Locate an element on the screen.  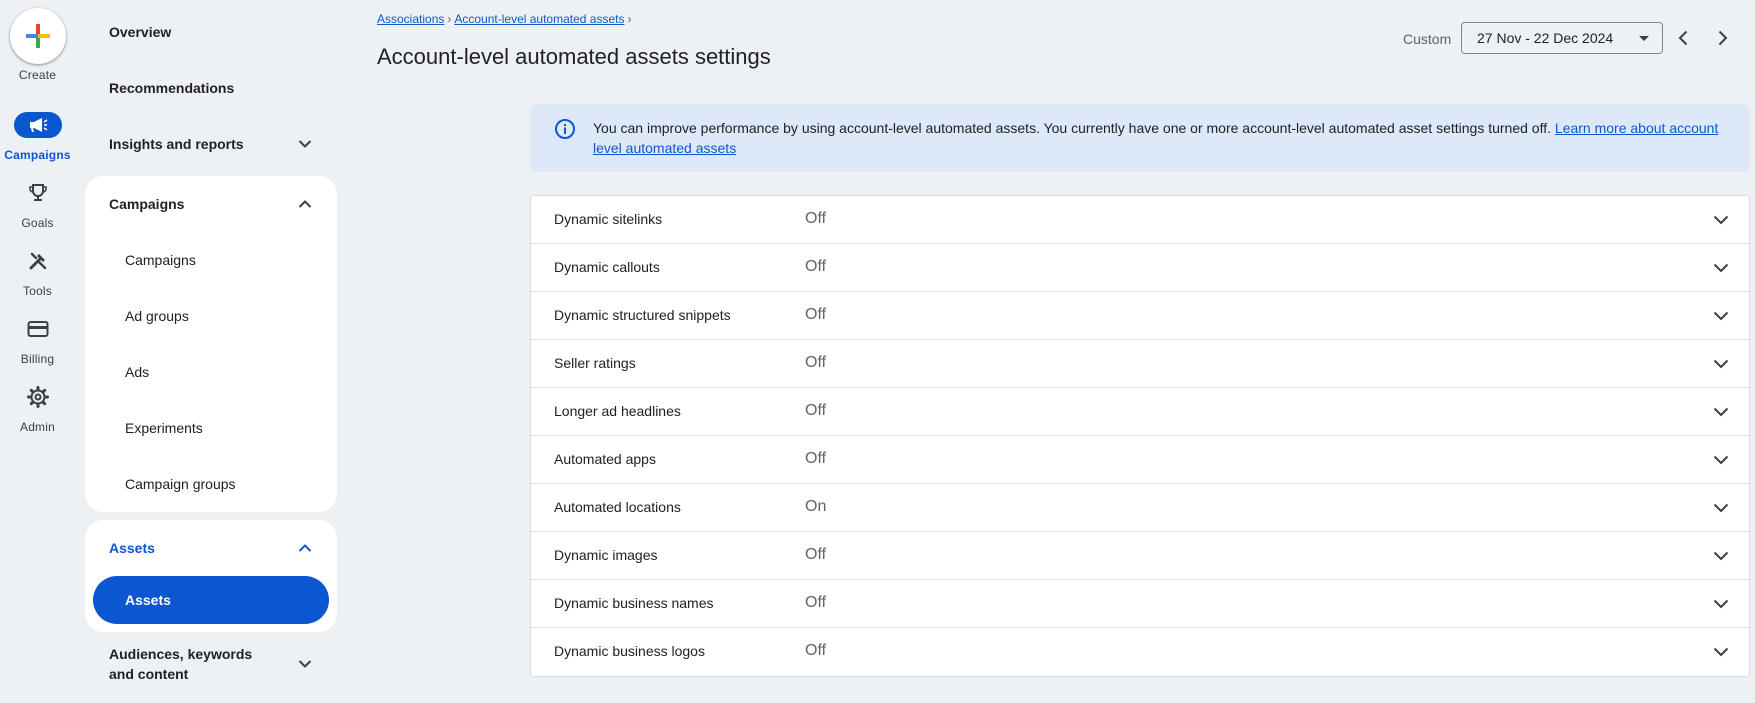
nav-sub-ad-groups: Ad groups is located at coordinates (211, 316).